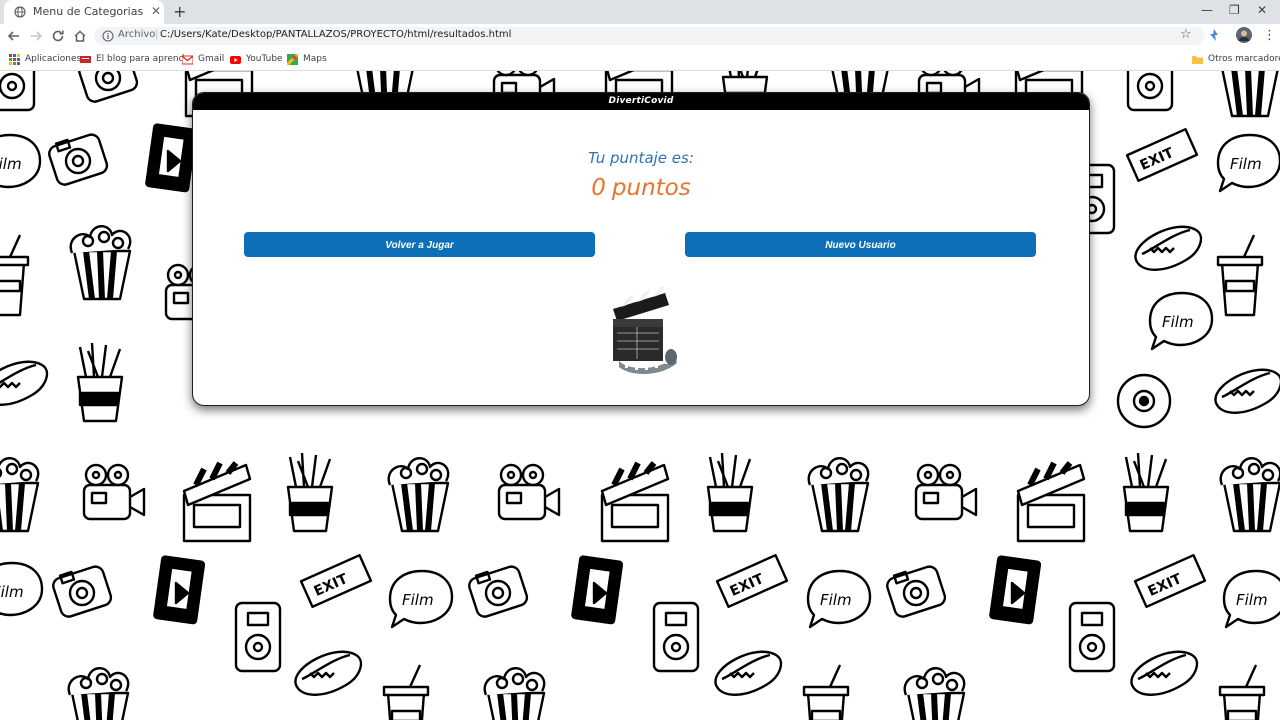  Describe the element at coordinates (88, 11) in the screenshot. I see `tab-title: Menu de Categorias` at that location.